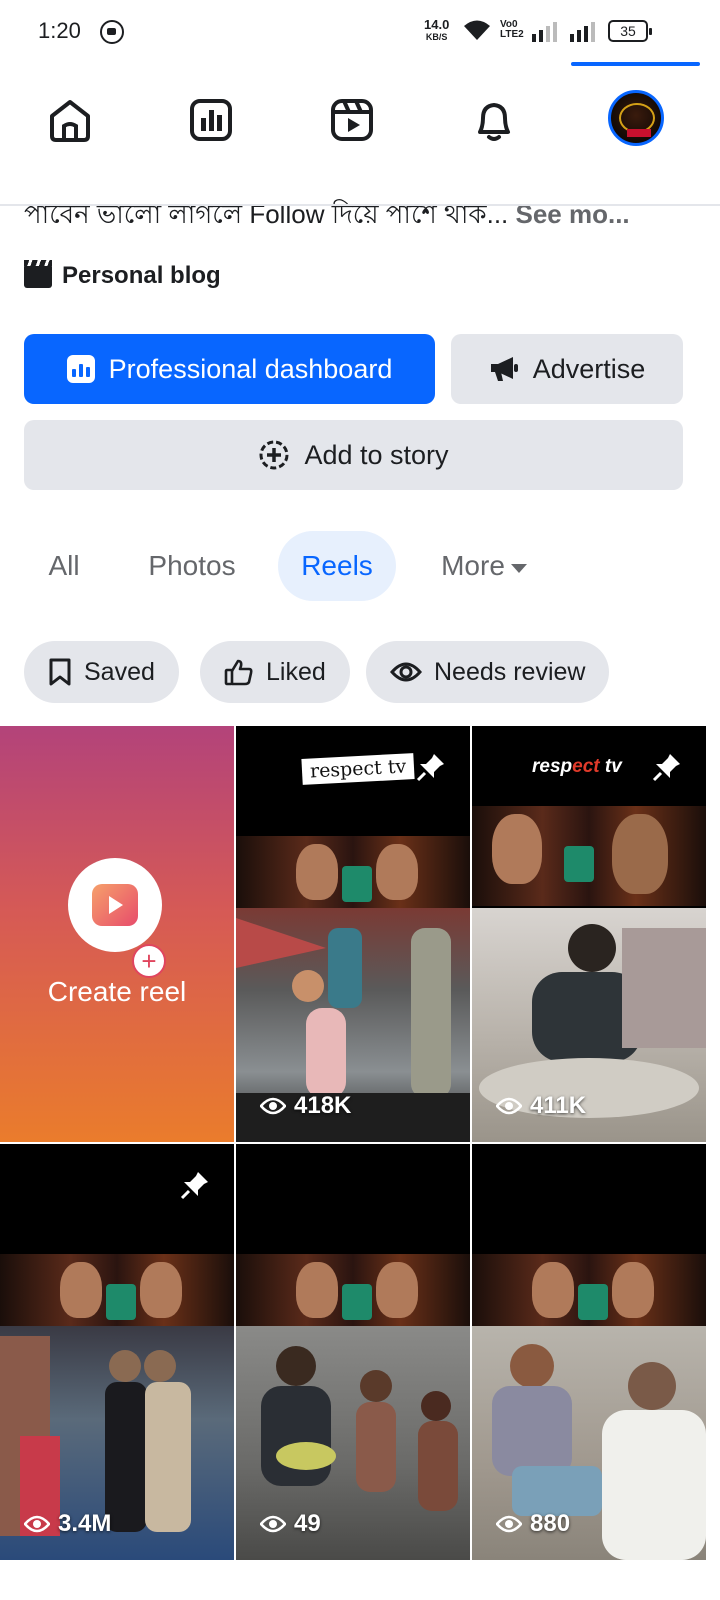 This screenshot has width=720, height=1600. I want to click on chevron-down-icon, so click(518, 568).